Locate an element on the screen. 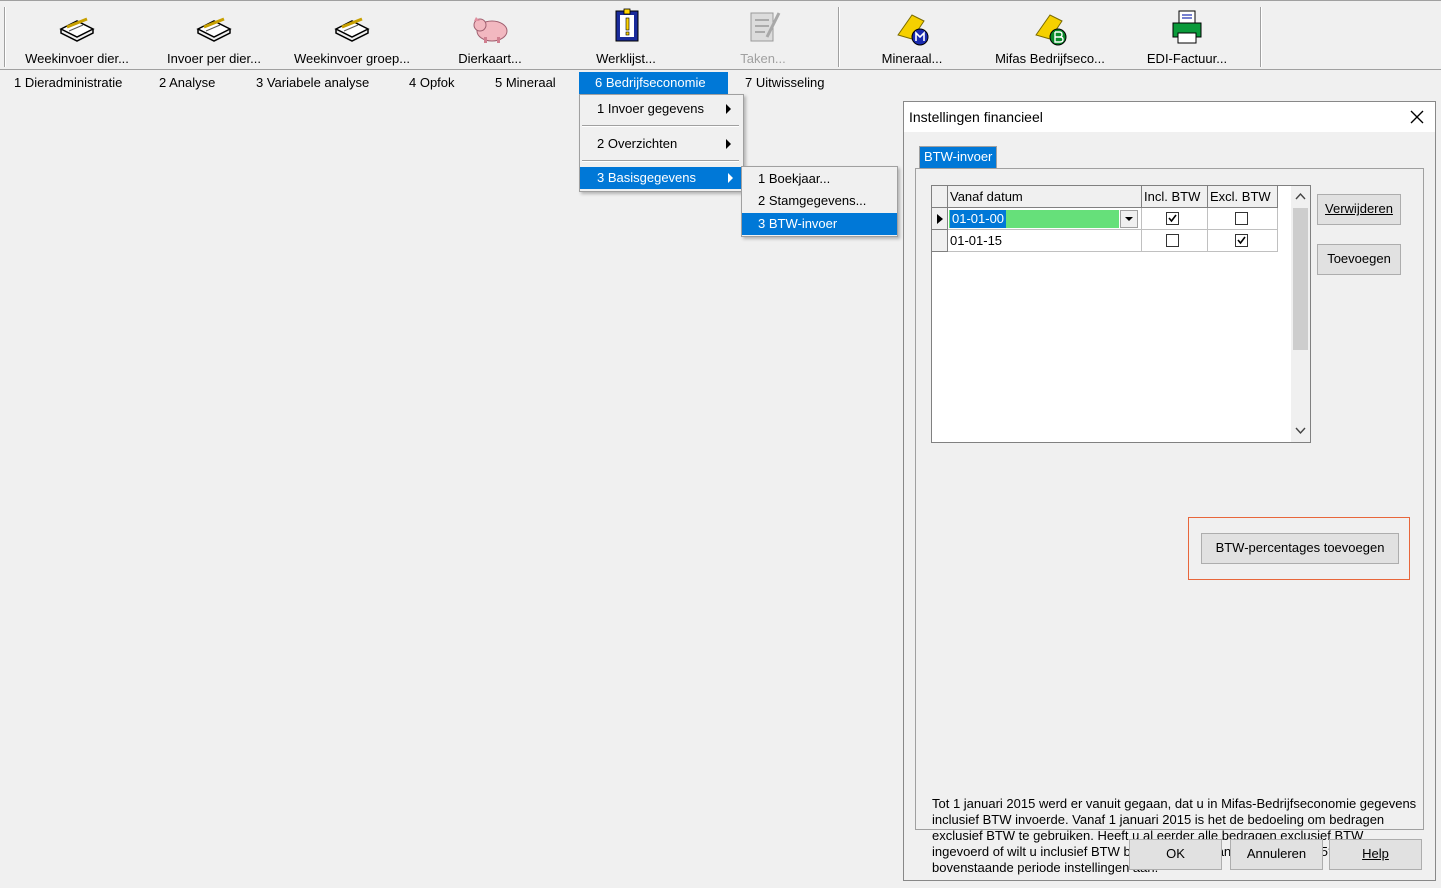 This screenshot has width=1441, height=888. clipboard-warning-icon is located at coordinates (627, 25).